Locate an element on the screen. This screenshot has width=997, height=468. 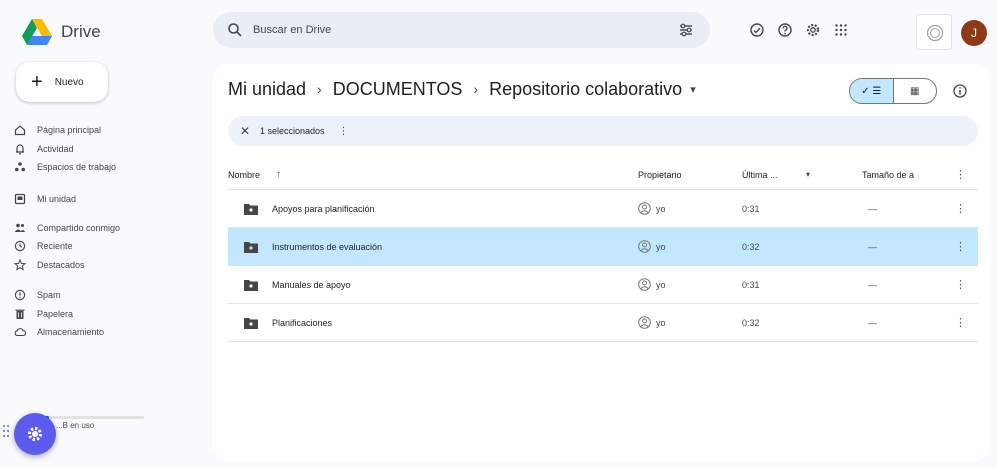
view-toggle: ✓ ☰ ▦ is located at coordinates (893, 91).